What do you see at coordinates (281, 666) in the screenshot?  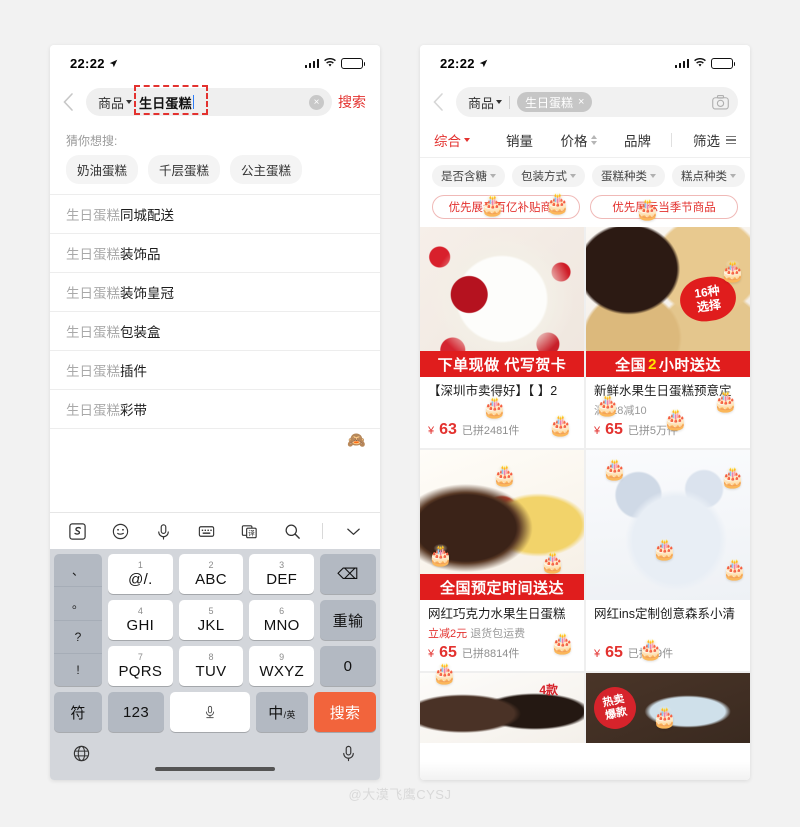 I see `key-9: 9 WXYZ` at bounding box center [281, 666].